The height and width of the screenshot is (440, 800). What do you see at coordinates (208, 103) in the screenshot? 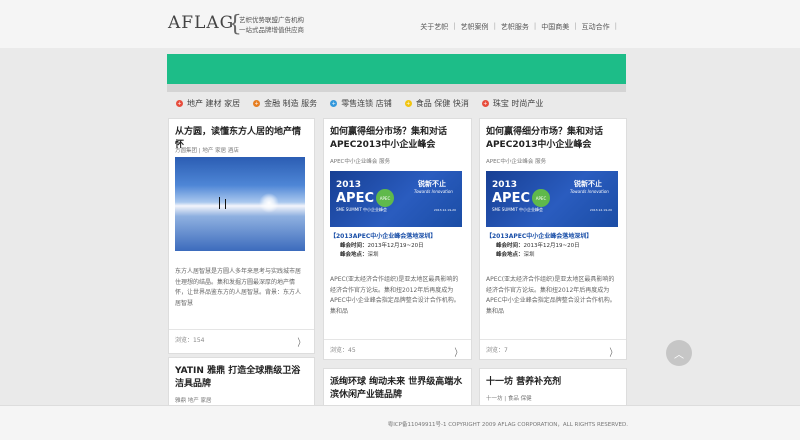
I see `category-realestate: + 地产 建材 家居` at bounding box center [208, 103].